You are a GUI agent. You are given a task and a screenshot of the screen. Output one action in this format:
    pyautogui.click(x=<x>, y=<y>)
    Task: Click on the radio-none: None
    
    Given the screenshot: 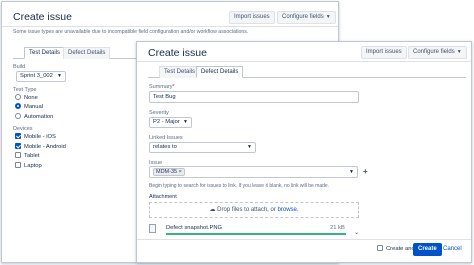 What is the action you would take?
    pyautogui.click(x=26, y=98)
    